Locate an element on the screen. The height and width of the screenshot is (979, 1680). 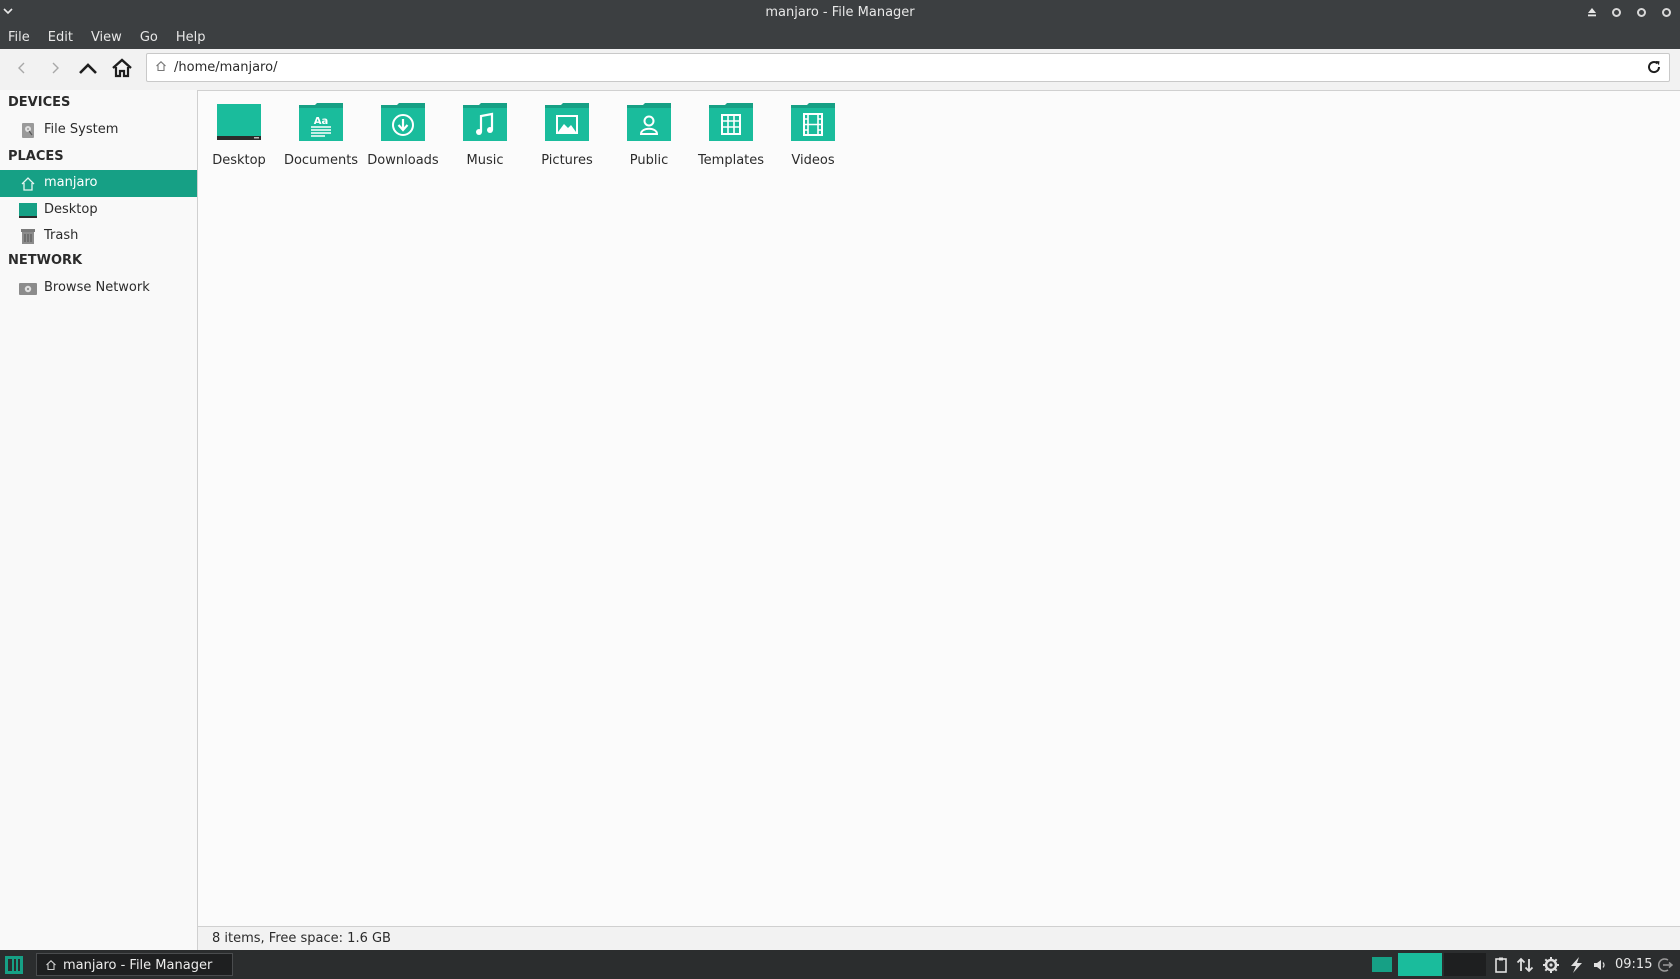
pictures-folder-icon is located at coordinates (567, 122).